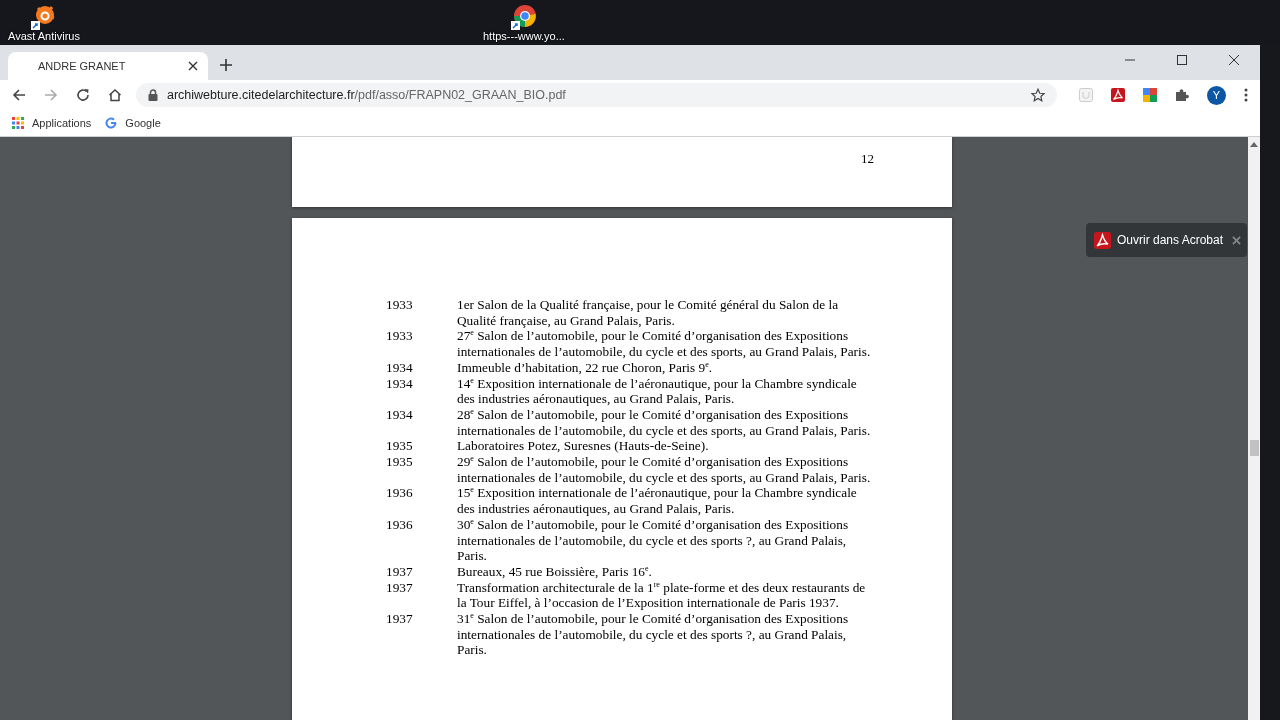 This screenshot has height=720, width=1280. What do you see at coordinates (657, 501) in the screenshot?
I see `entry-text: 15$^{e}$ Exposition internationale de l’aéronautique, pour la Chambre syndicale des industries aéronautiques, au Grand Palais, Paris.` at bounding box center [657, 501].